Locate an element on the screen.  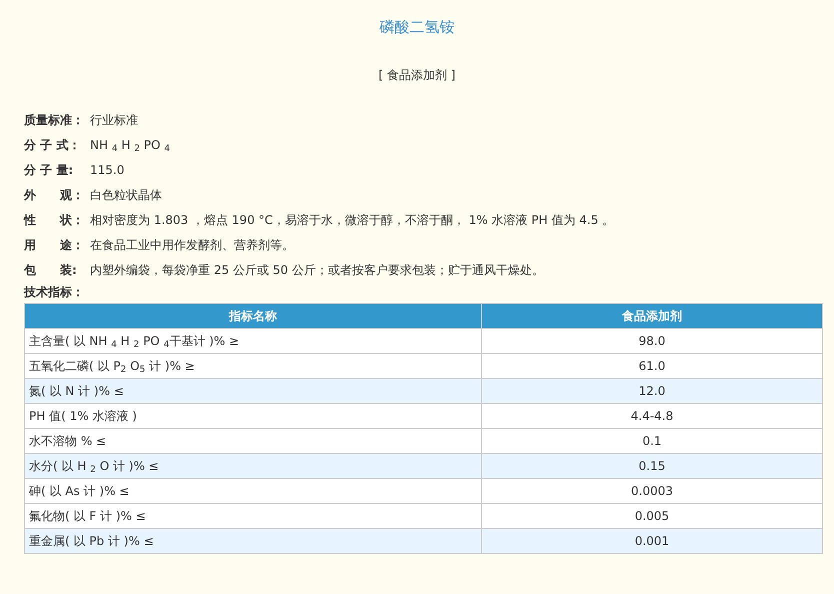
table-cell: 61.0 is located at coordinates (652, 365).